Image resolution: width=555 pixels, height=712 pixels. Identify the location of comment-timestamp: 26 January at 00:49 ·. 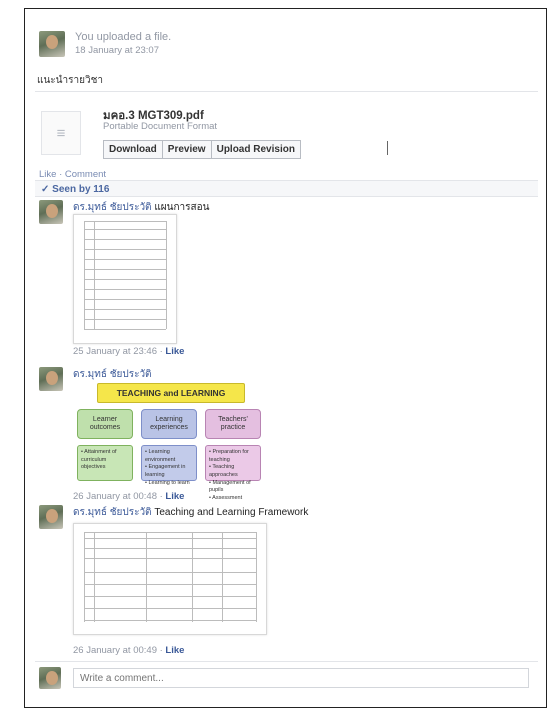
(119, 650).